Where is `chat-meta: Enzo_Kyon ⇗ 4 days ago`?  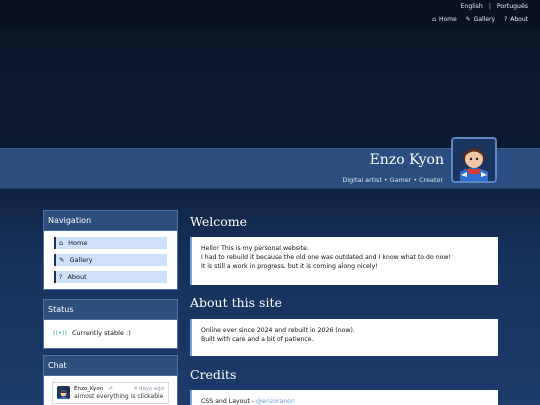 chat-meta: Enzo_Kyon ⇗ 4 days ago is located at coordinates (119, 389).